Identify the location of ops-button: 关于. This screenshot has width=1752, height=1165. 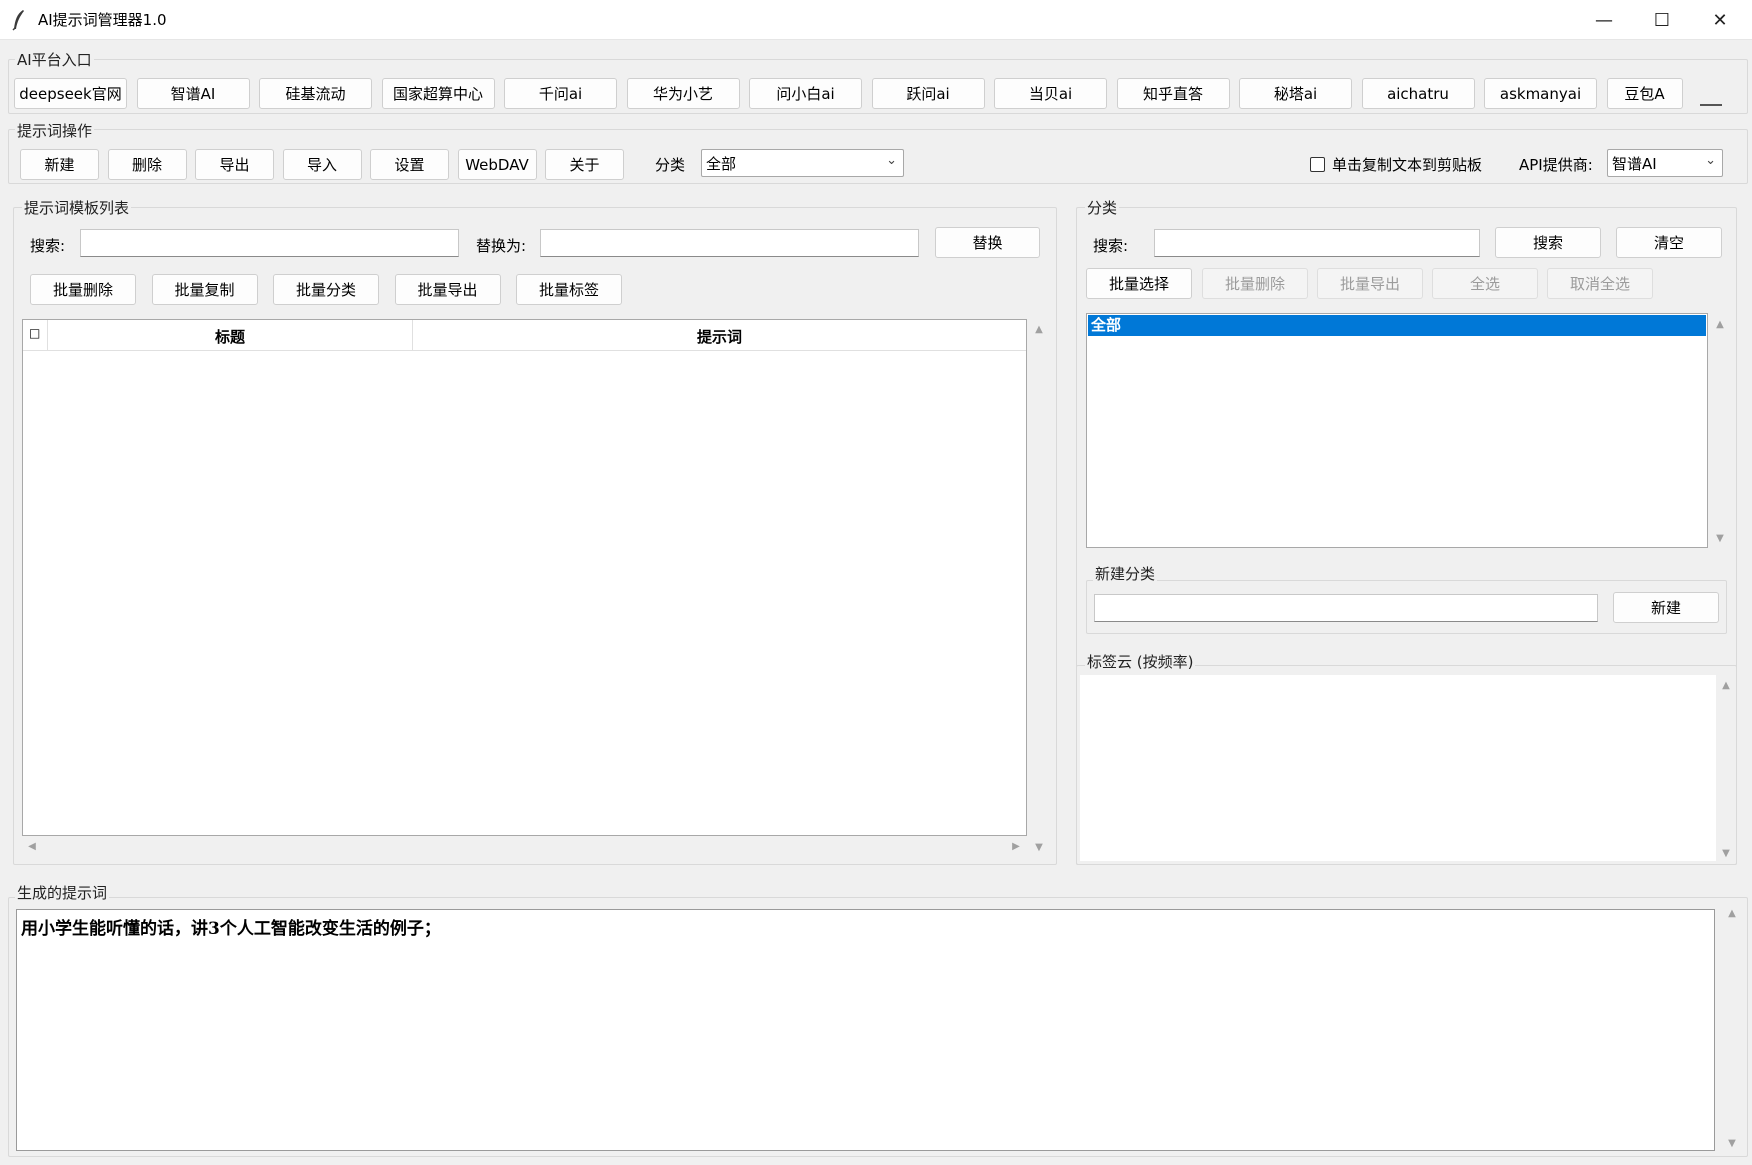
(584, 164).